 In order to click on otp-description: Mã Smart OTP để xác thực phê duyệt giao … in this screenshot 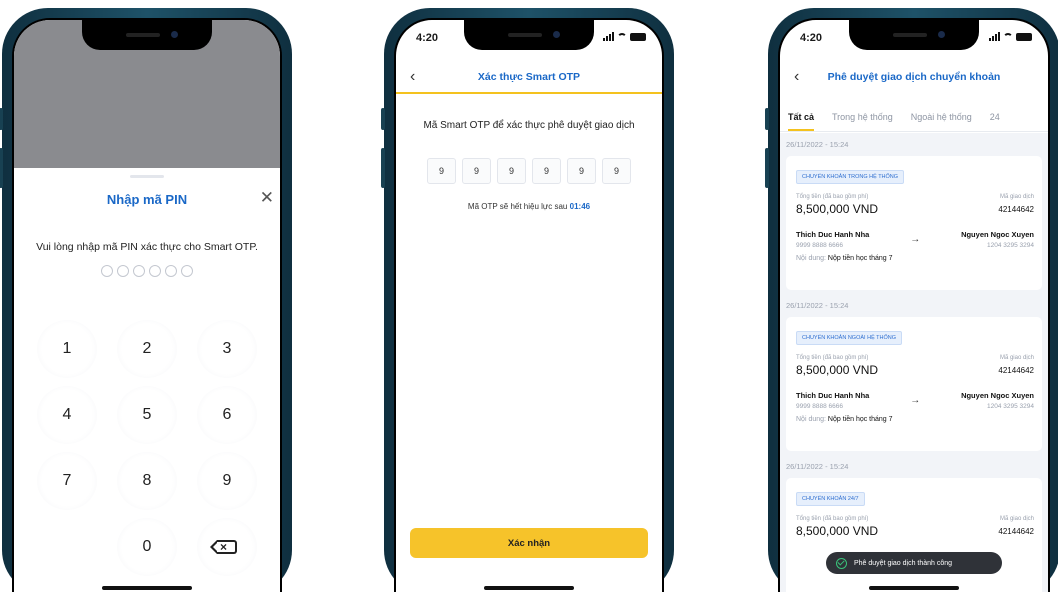, I will do `click(529, 125)`.